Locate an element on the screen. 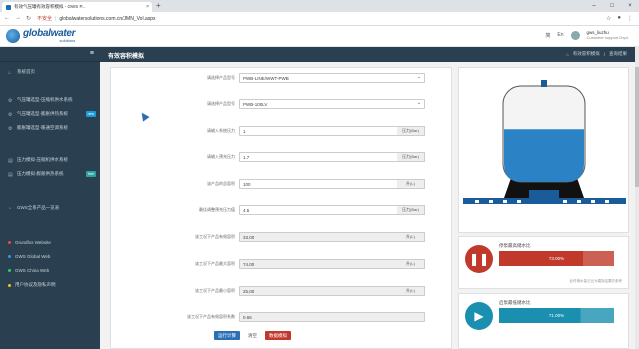  maximize-button: □ is located at coordinates (612, 6).